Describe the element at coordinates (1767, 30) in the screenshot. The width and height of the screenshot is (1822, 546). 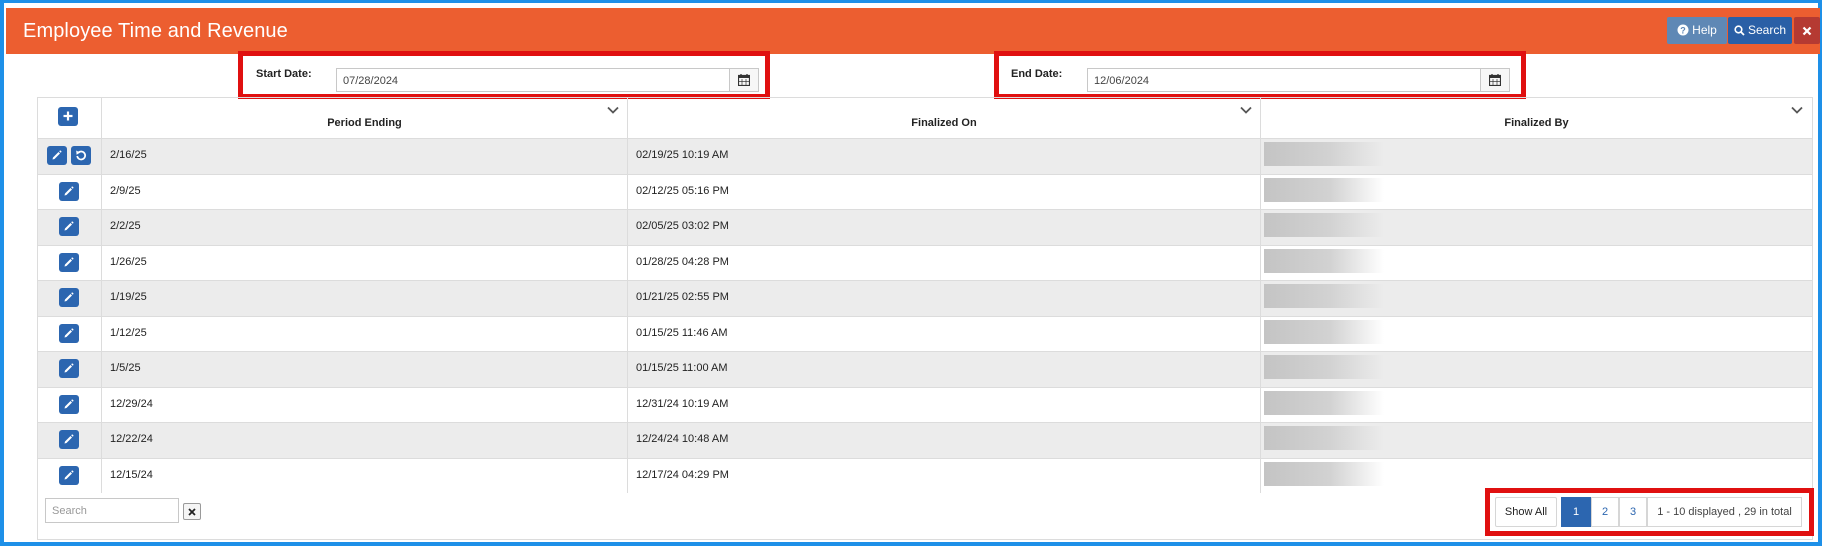
I see `search-label: Search` at that location.